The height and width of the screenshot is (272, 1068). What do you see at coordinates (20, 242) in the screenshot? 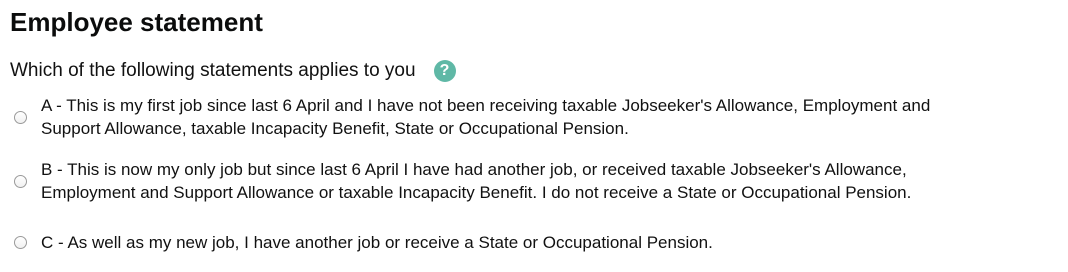
I see `radio-button-c` at bounding box center [20, 242].